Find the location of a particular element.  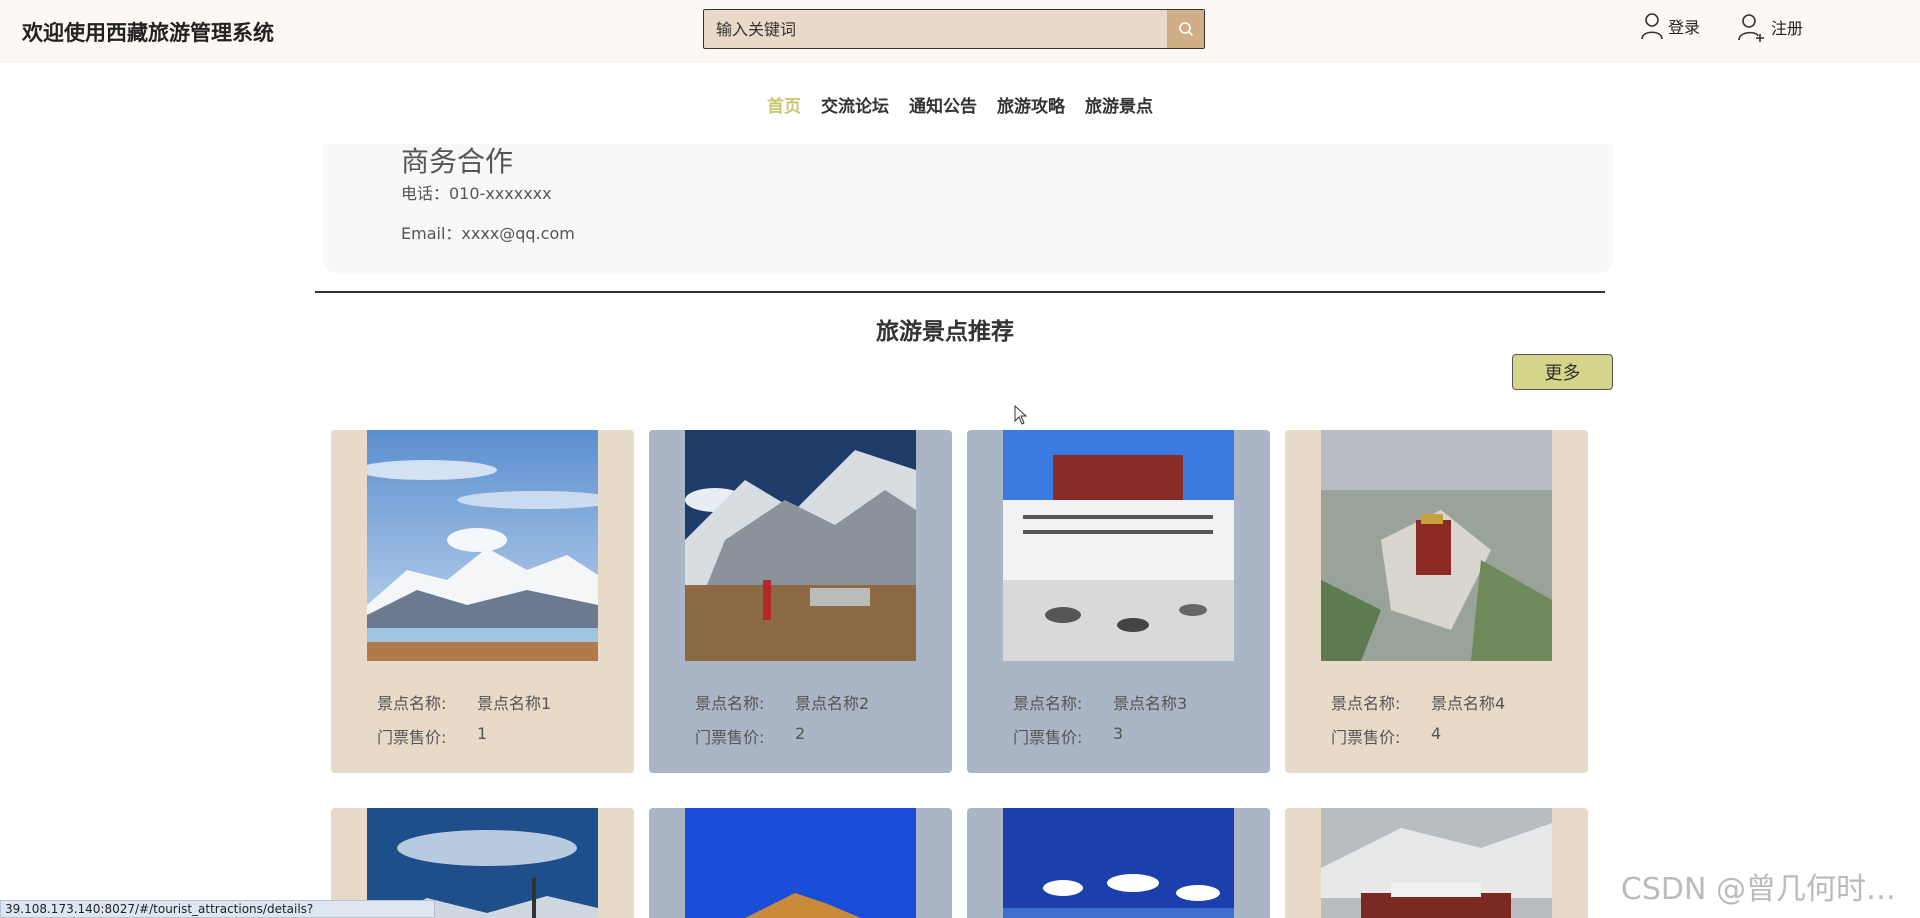

main-nav: 首页 交流论坛 通知公告 旅游攻略 旅游景点 is located at coordinates (960, 103).